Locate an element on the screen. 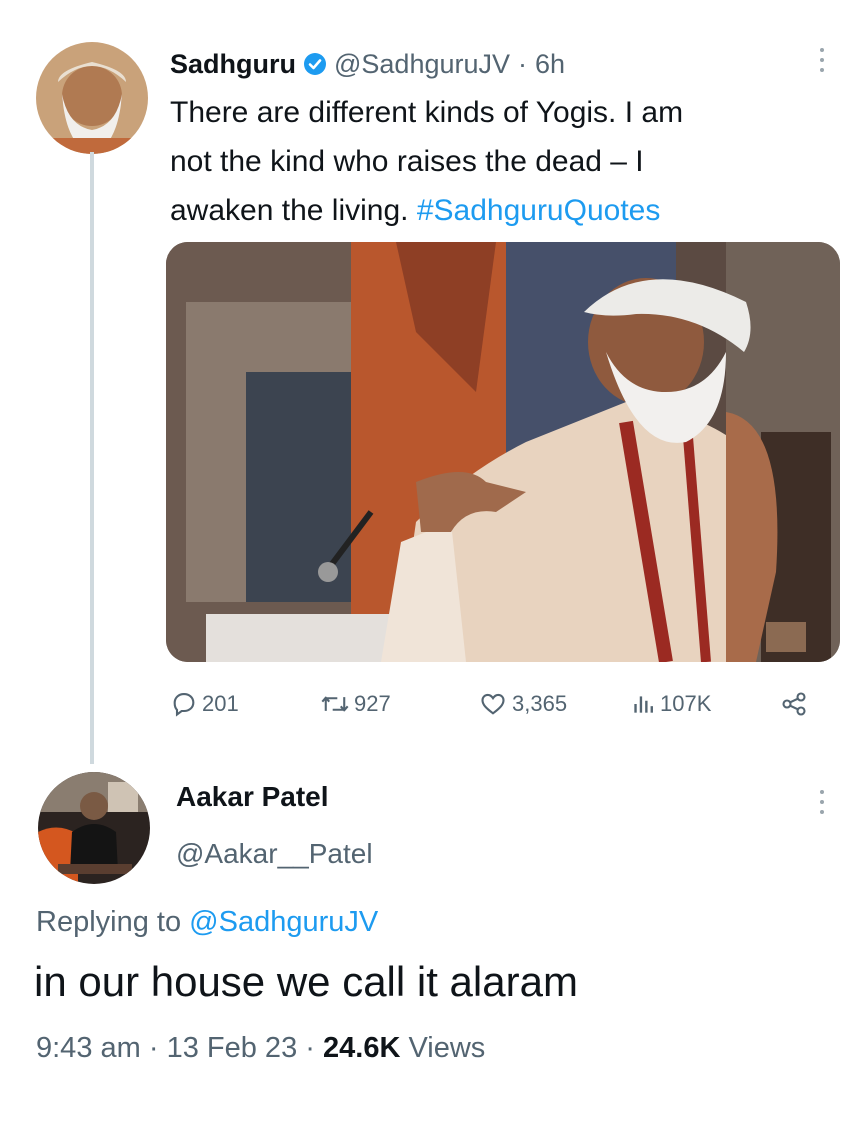 Image resolution: width=861 pixels, height=1123 pixels. reply-time: 9:43 am is located at coordinates (88, 1048).